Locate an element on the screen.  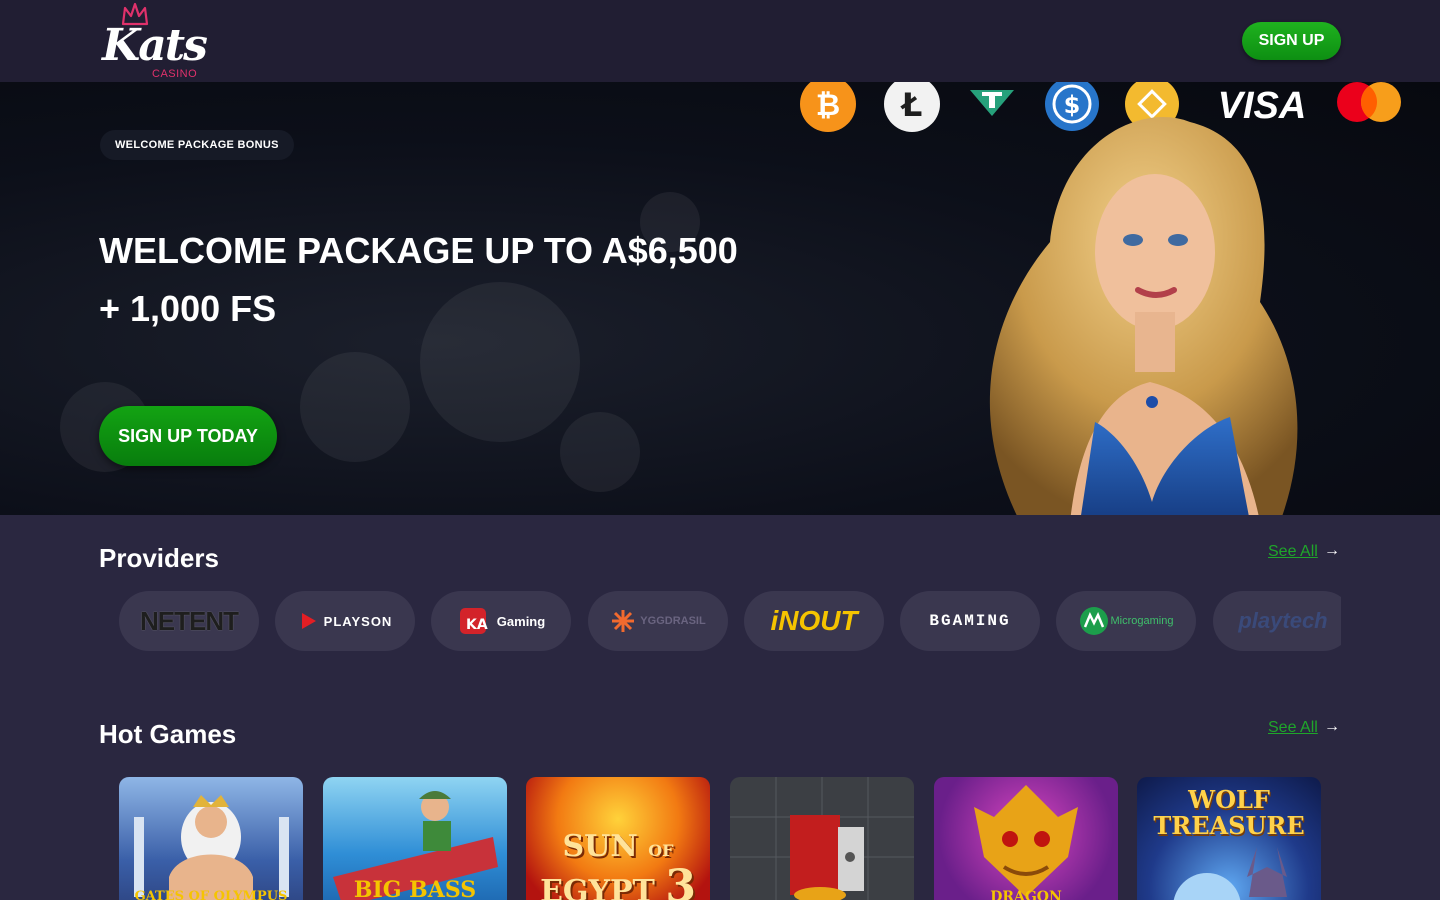
provider-netent: NETENT is located at coordinates (189, 621).